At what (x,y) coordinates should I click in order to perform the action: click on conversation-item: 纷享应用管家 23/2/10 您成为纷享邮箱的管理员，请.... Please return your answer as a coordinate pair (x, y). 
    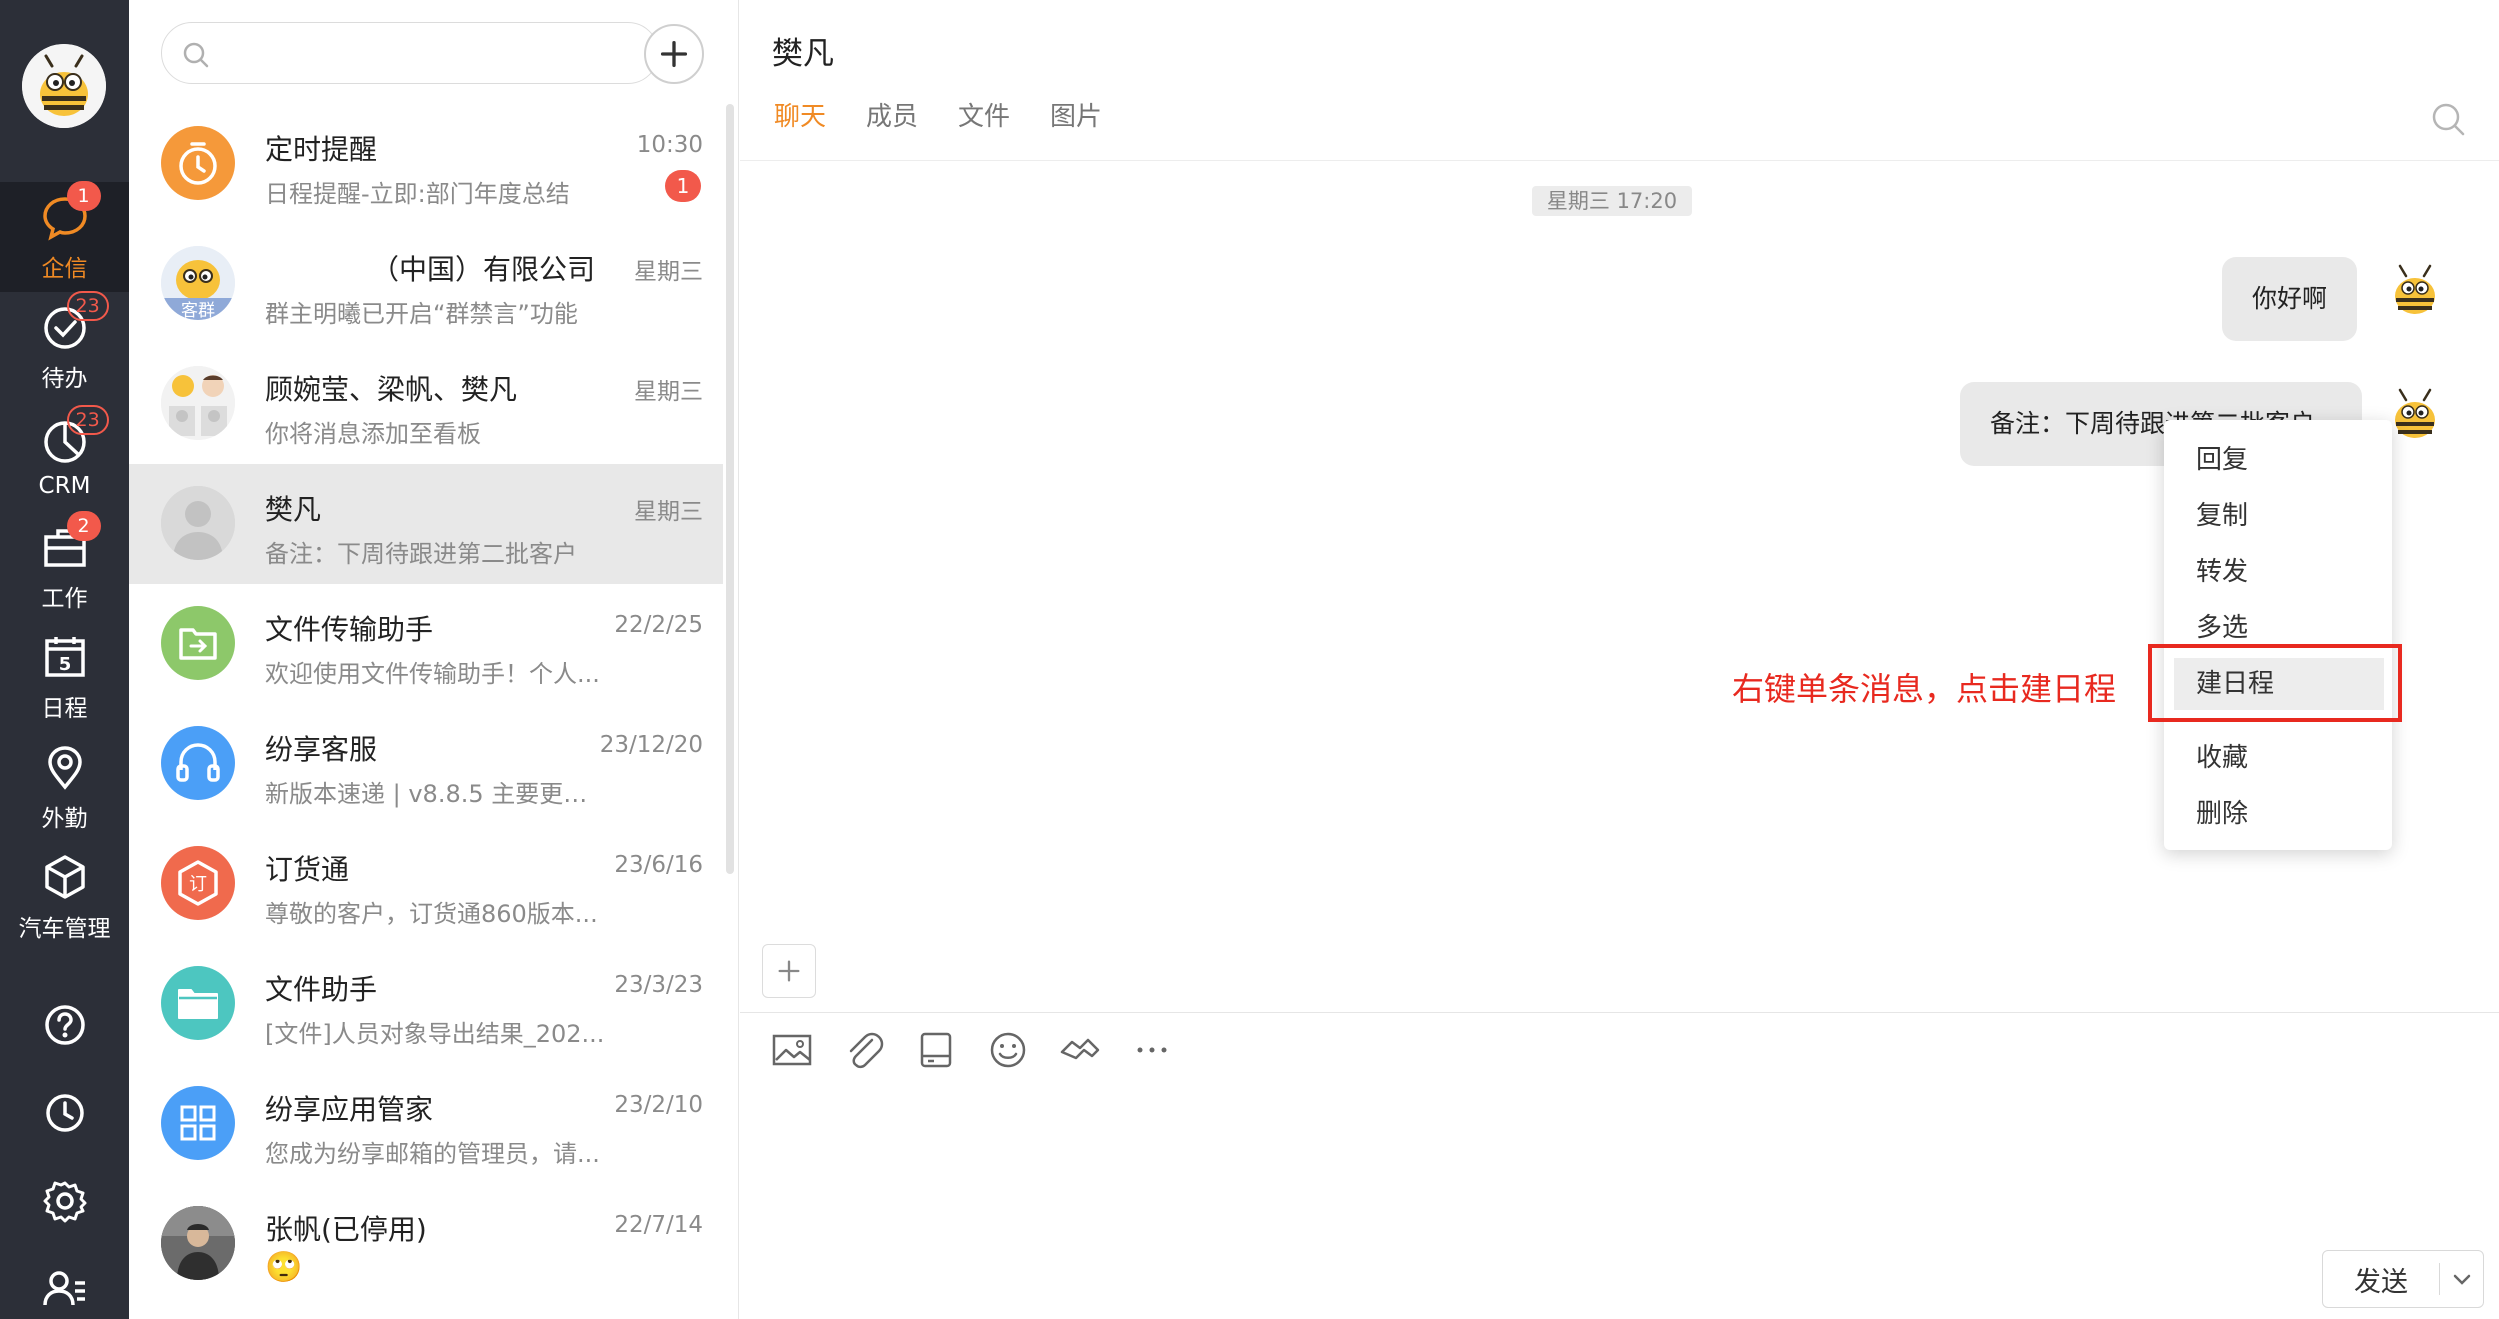
    Looking at the image, I should click on (426, 1124).